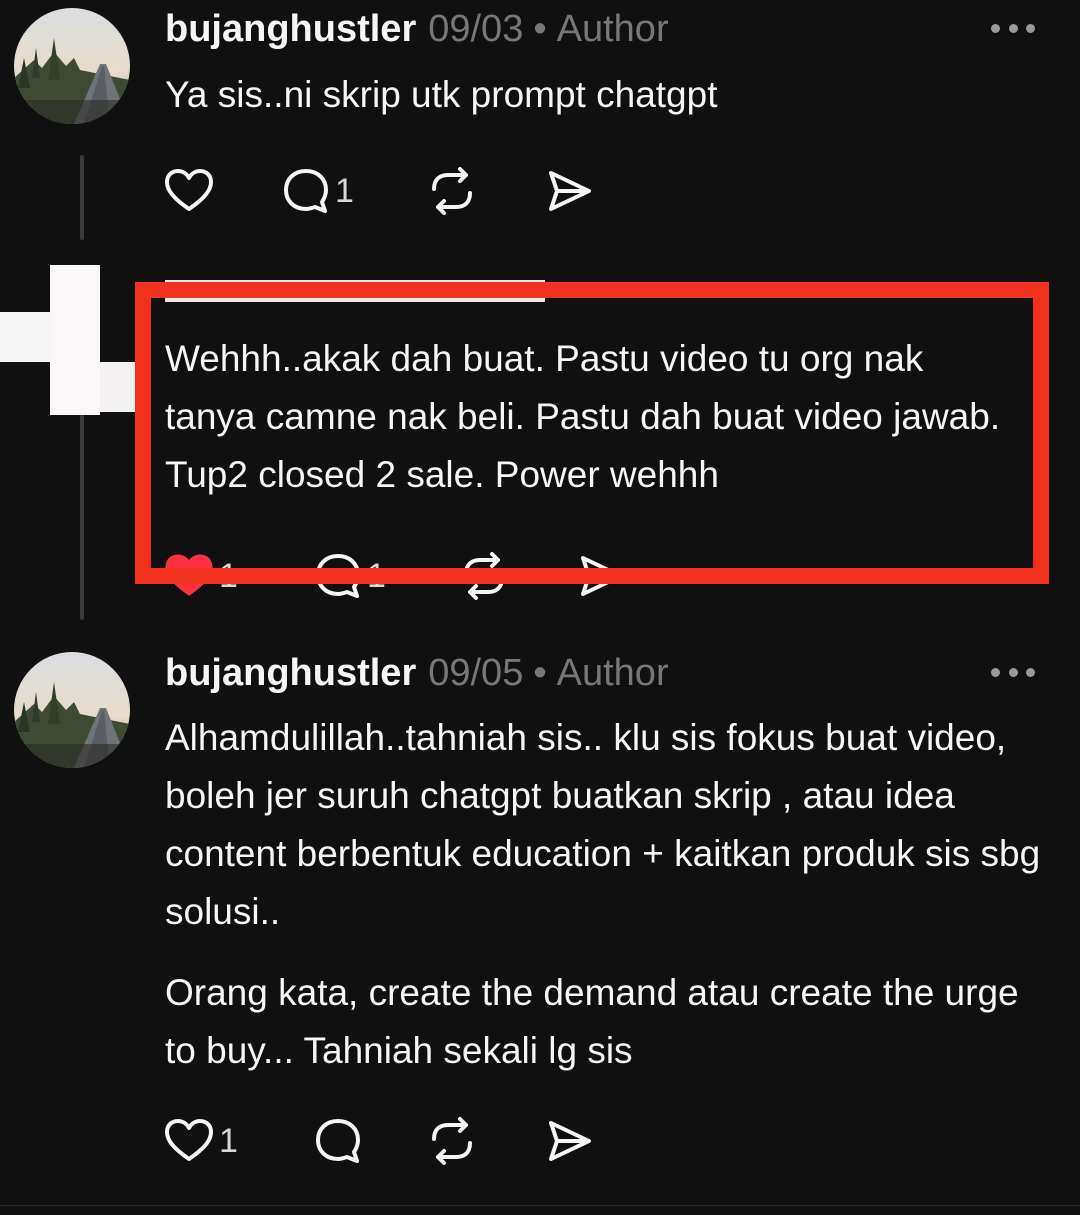  Describe the element at coordinates (476, 29) in the screenshot. I see `comment-date: 09/03` at that location.